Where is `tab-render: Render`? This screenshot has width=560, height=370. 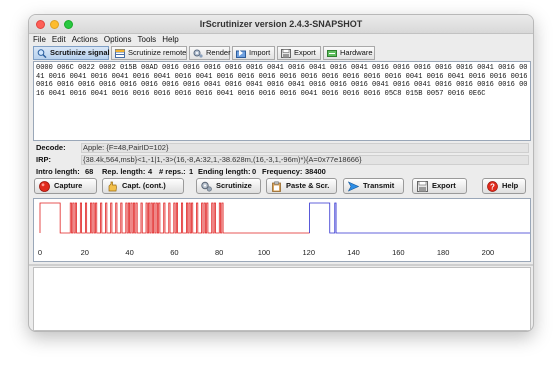 tab-render: Render is located at coordinates (210, 53).